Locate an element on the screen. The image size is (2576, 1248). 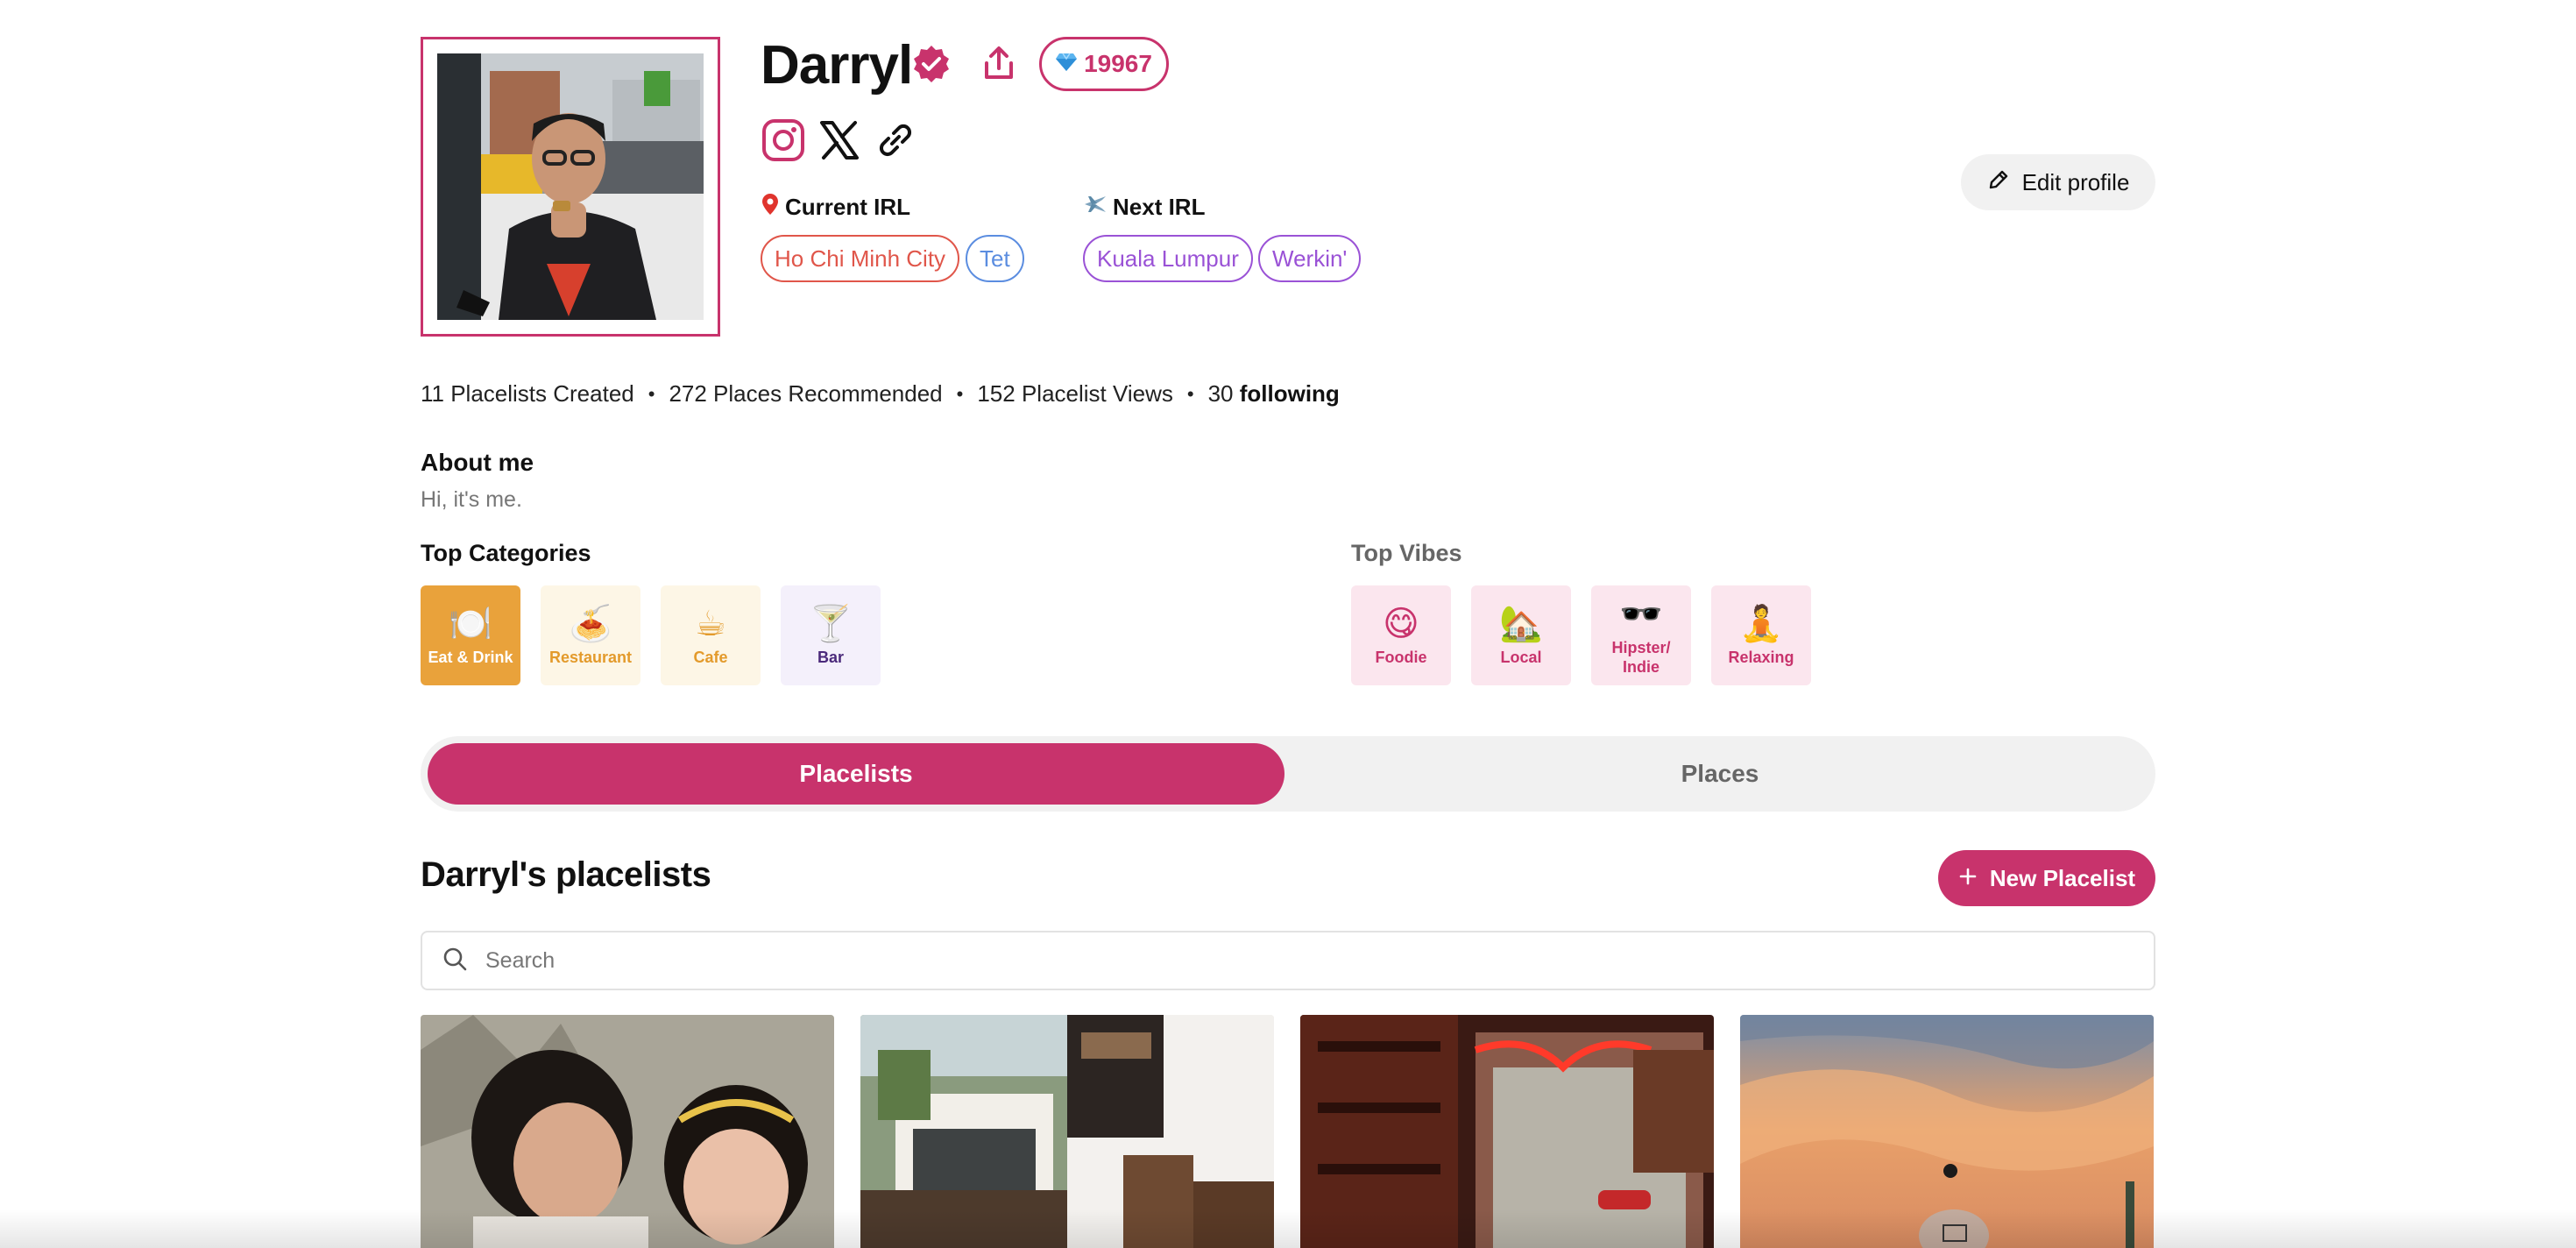
top-vibes-heading: Top Vibes is located at coordinates (1406, 553).